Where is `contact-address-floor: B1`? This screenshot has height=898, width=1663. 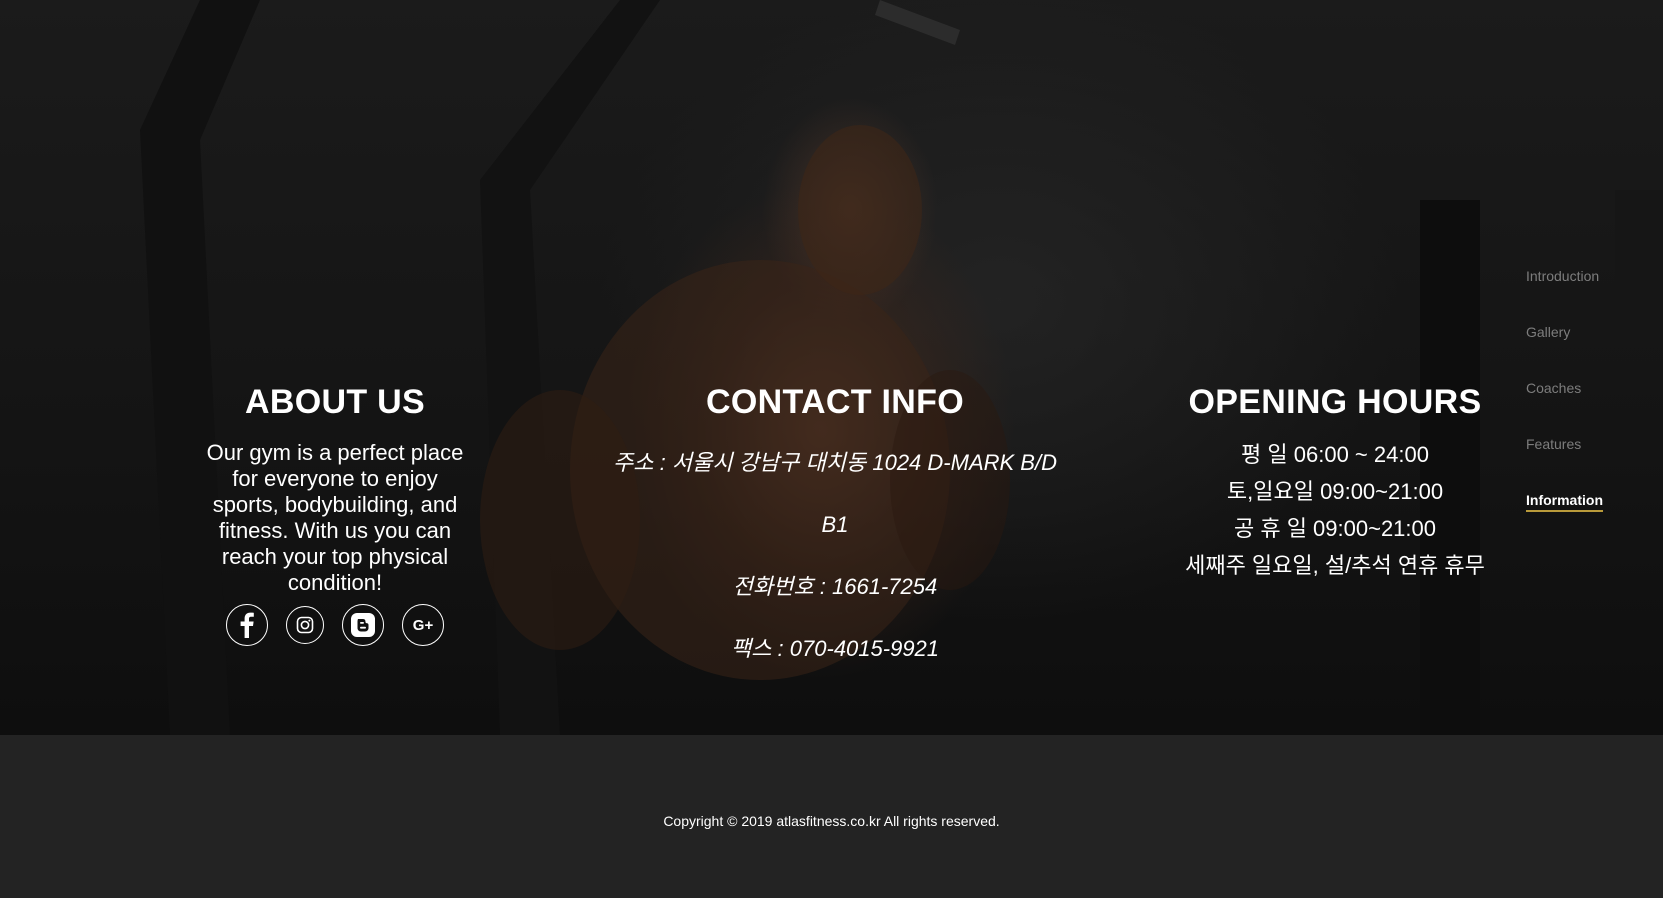
contact-address-floor: B1 is located at coordinates (835, 524).